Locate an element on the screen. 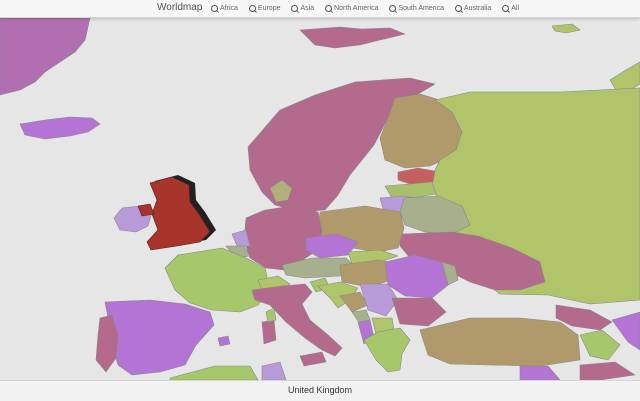  selected-country-label: United Kingdom is located at coordinates (320, 390).